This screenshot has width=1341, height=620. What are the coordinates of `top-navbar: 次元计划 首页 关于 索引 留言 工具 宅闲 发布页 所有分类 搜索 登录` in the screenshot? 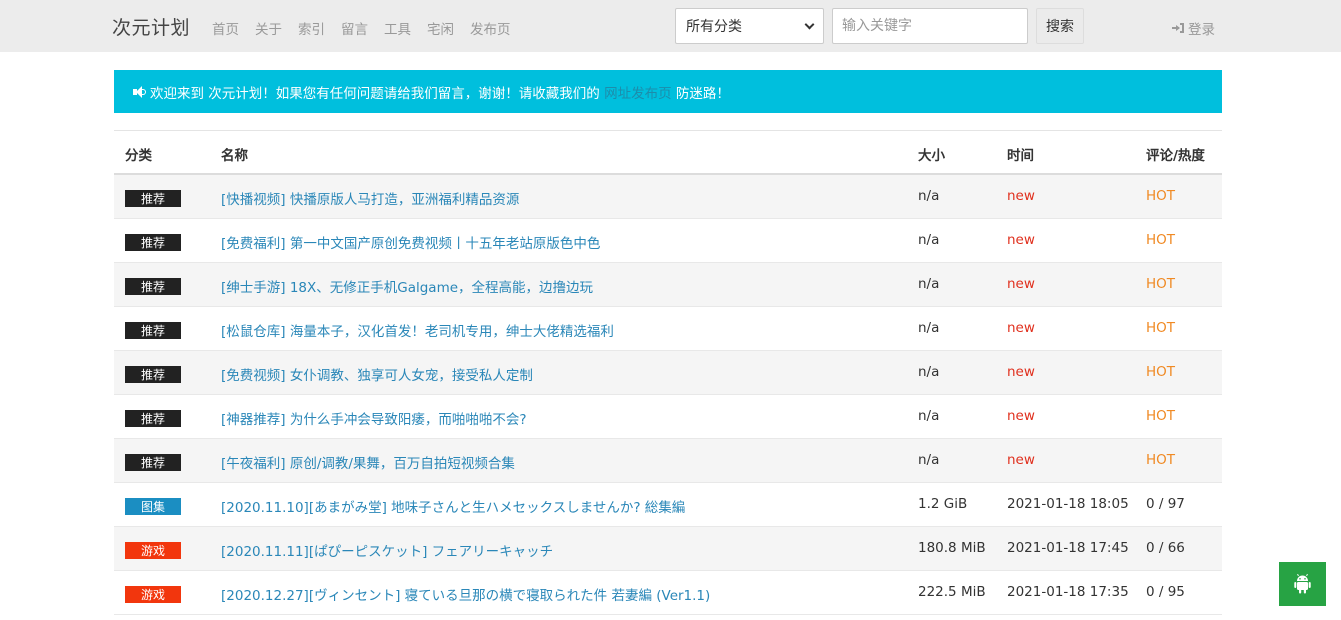 It's located at (670, 26).